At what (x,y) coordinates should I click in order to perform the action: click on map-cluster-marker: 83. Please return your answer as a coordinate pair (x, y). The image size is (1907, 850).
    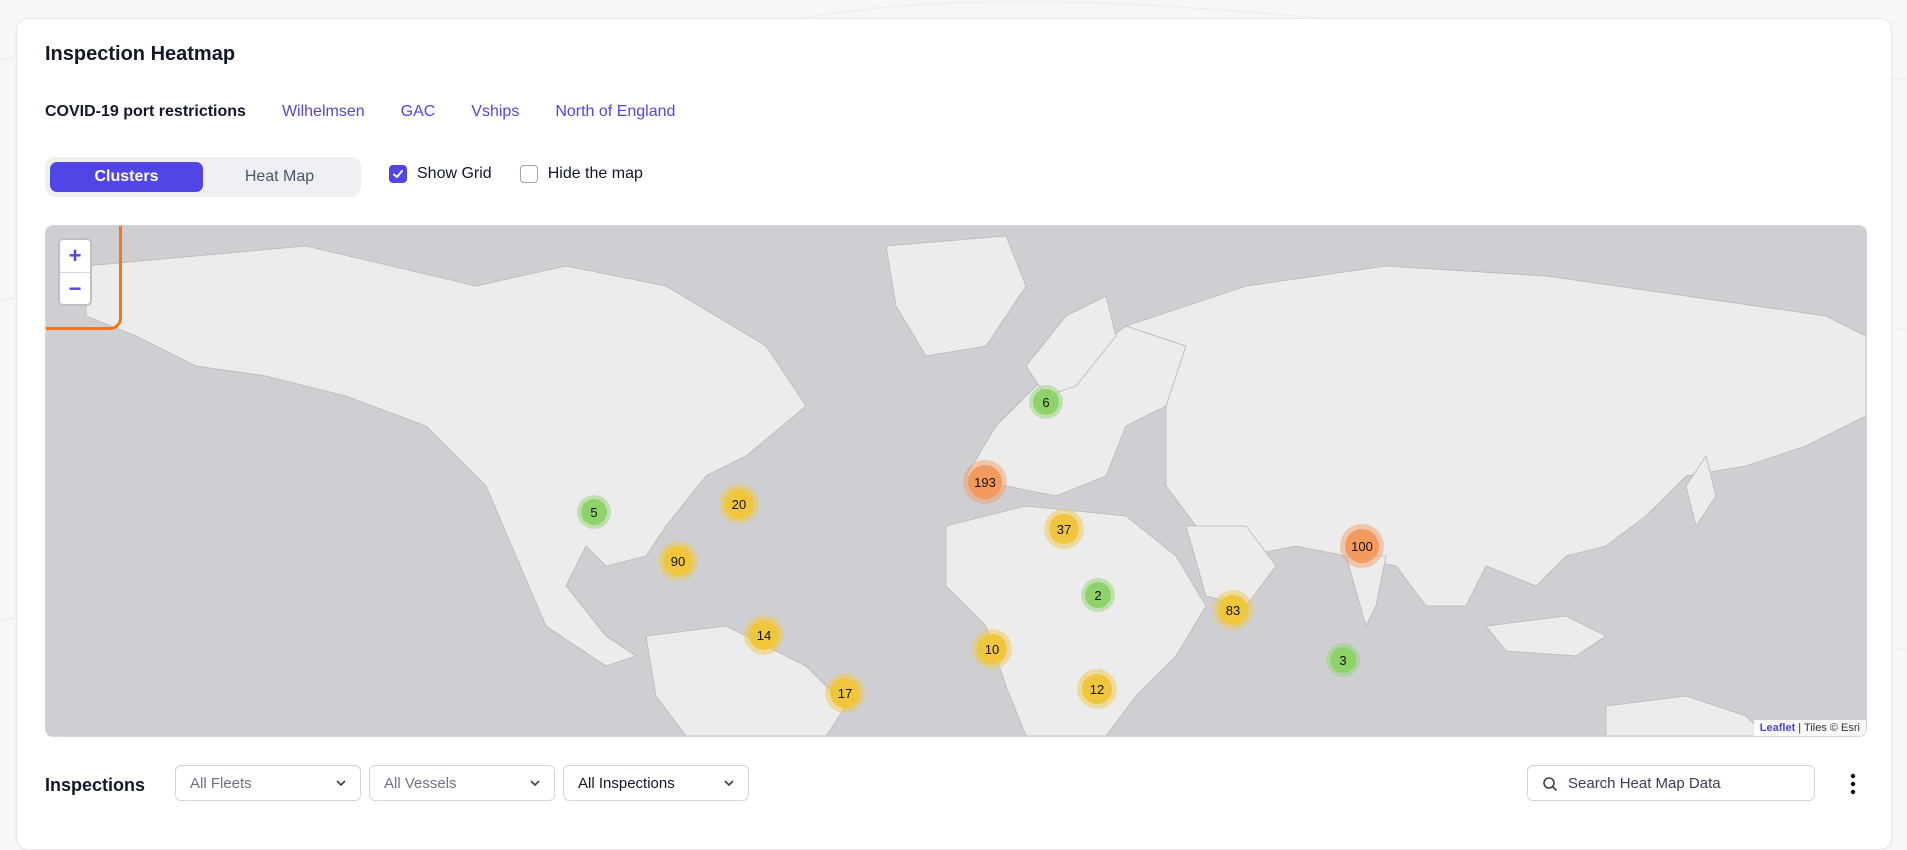
    Looking at the image, I should click on (1233, 610).